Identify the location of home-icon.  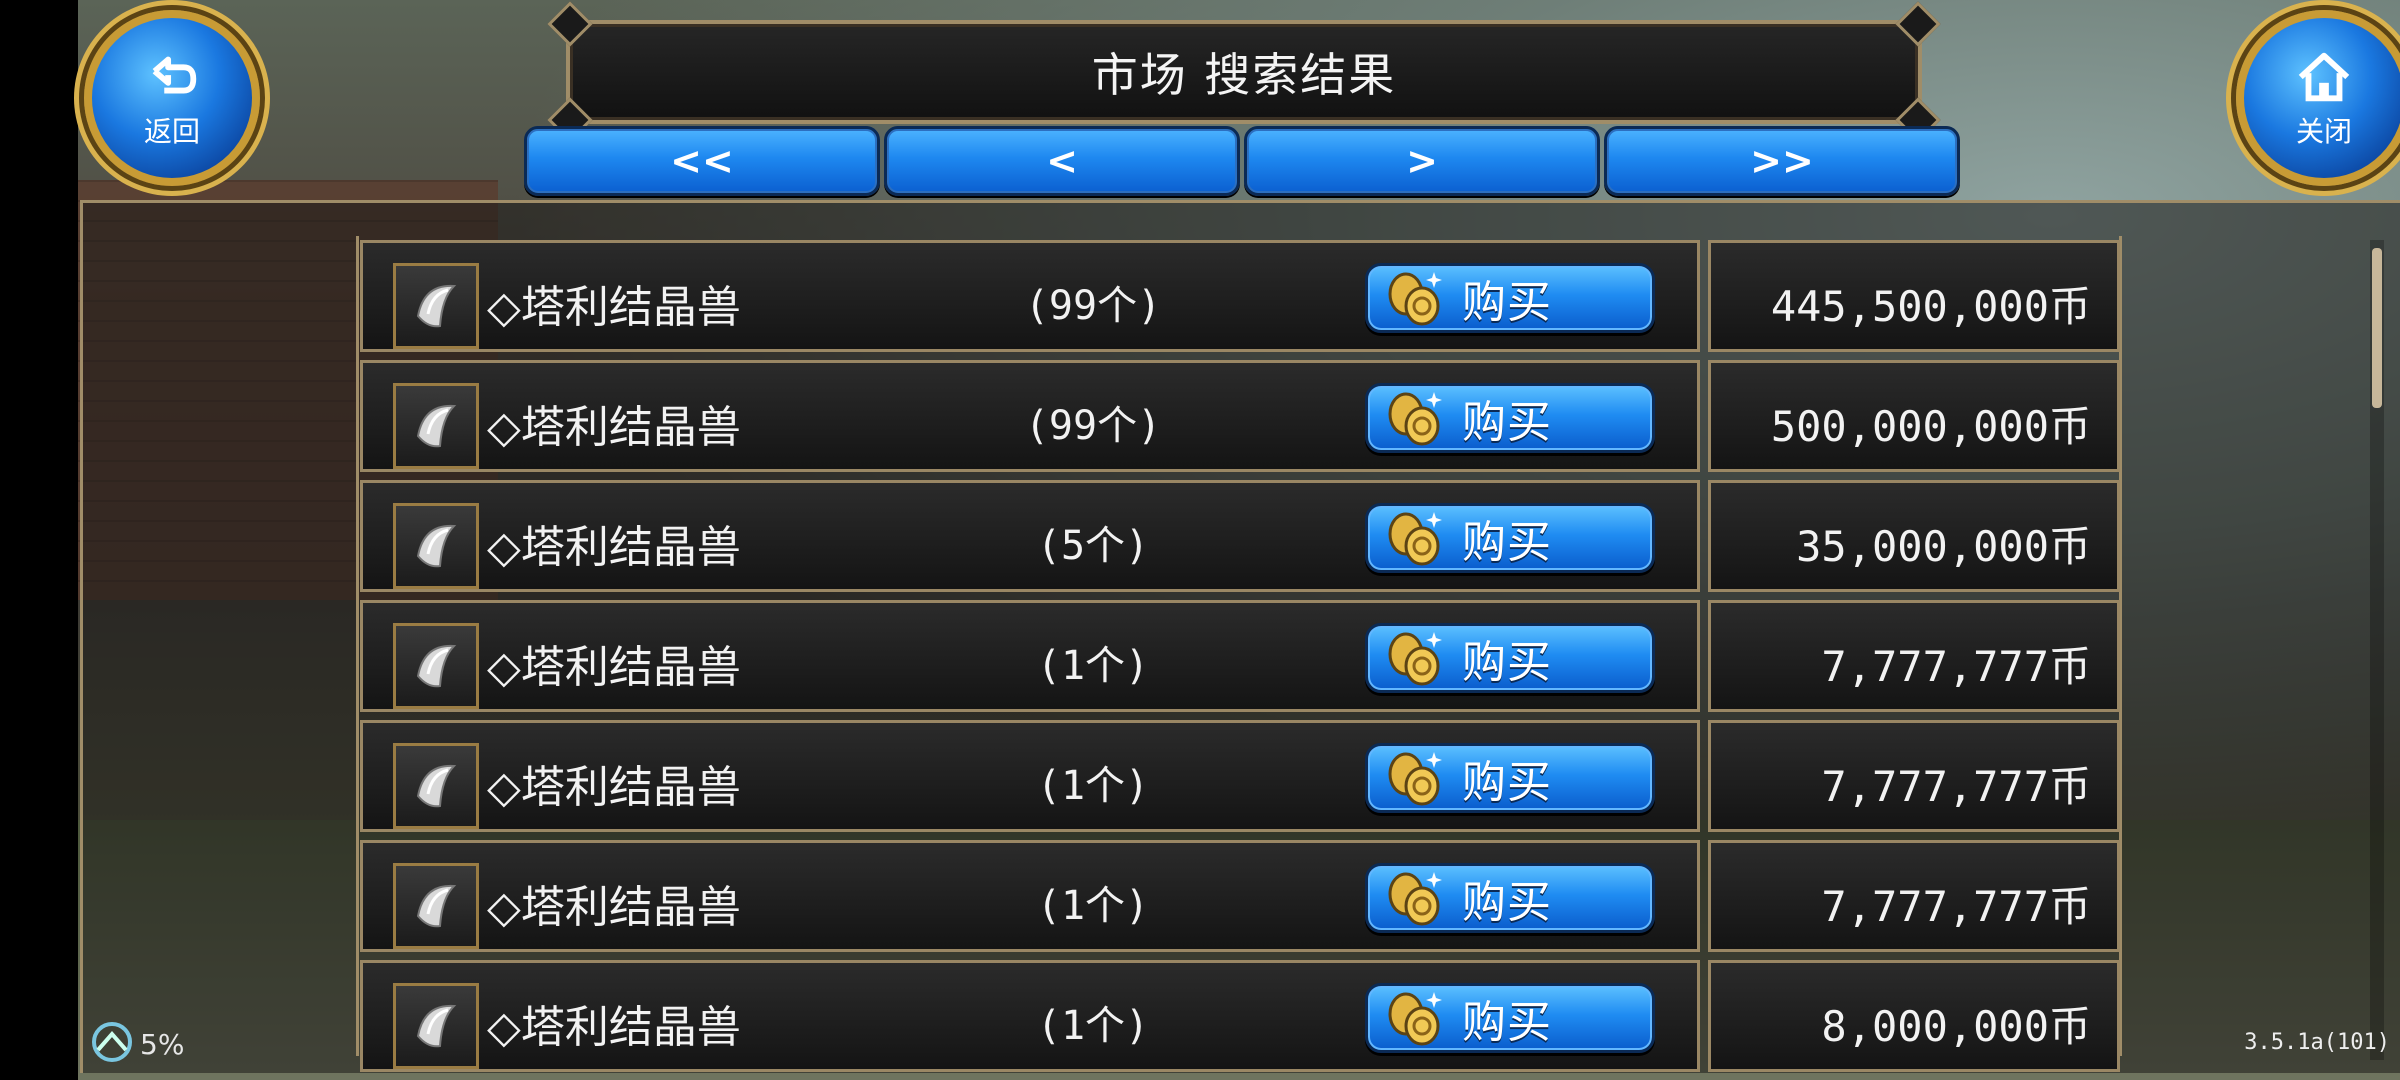
(2324, 77).